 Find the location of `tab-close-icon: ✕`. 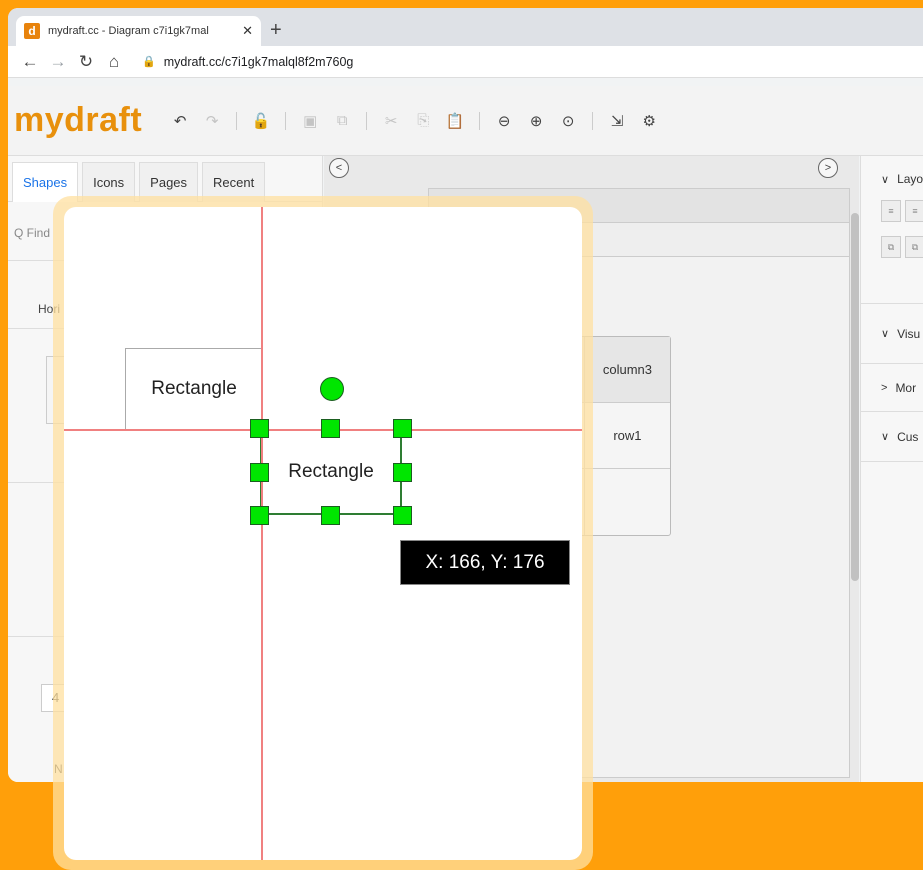

tab-close-icon: ✕ is located at coordinates (247, 31).